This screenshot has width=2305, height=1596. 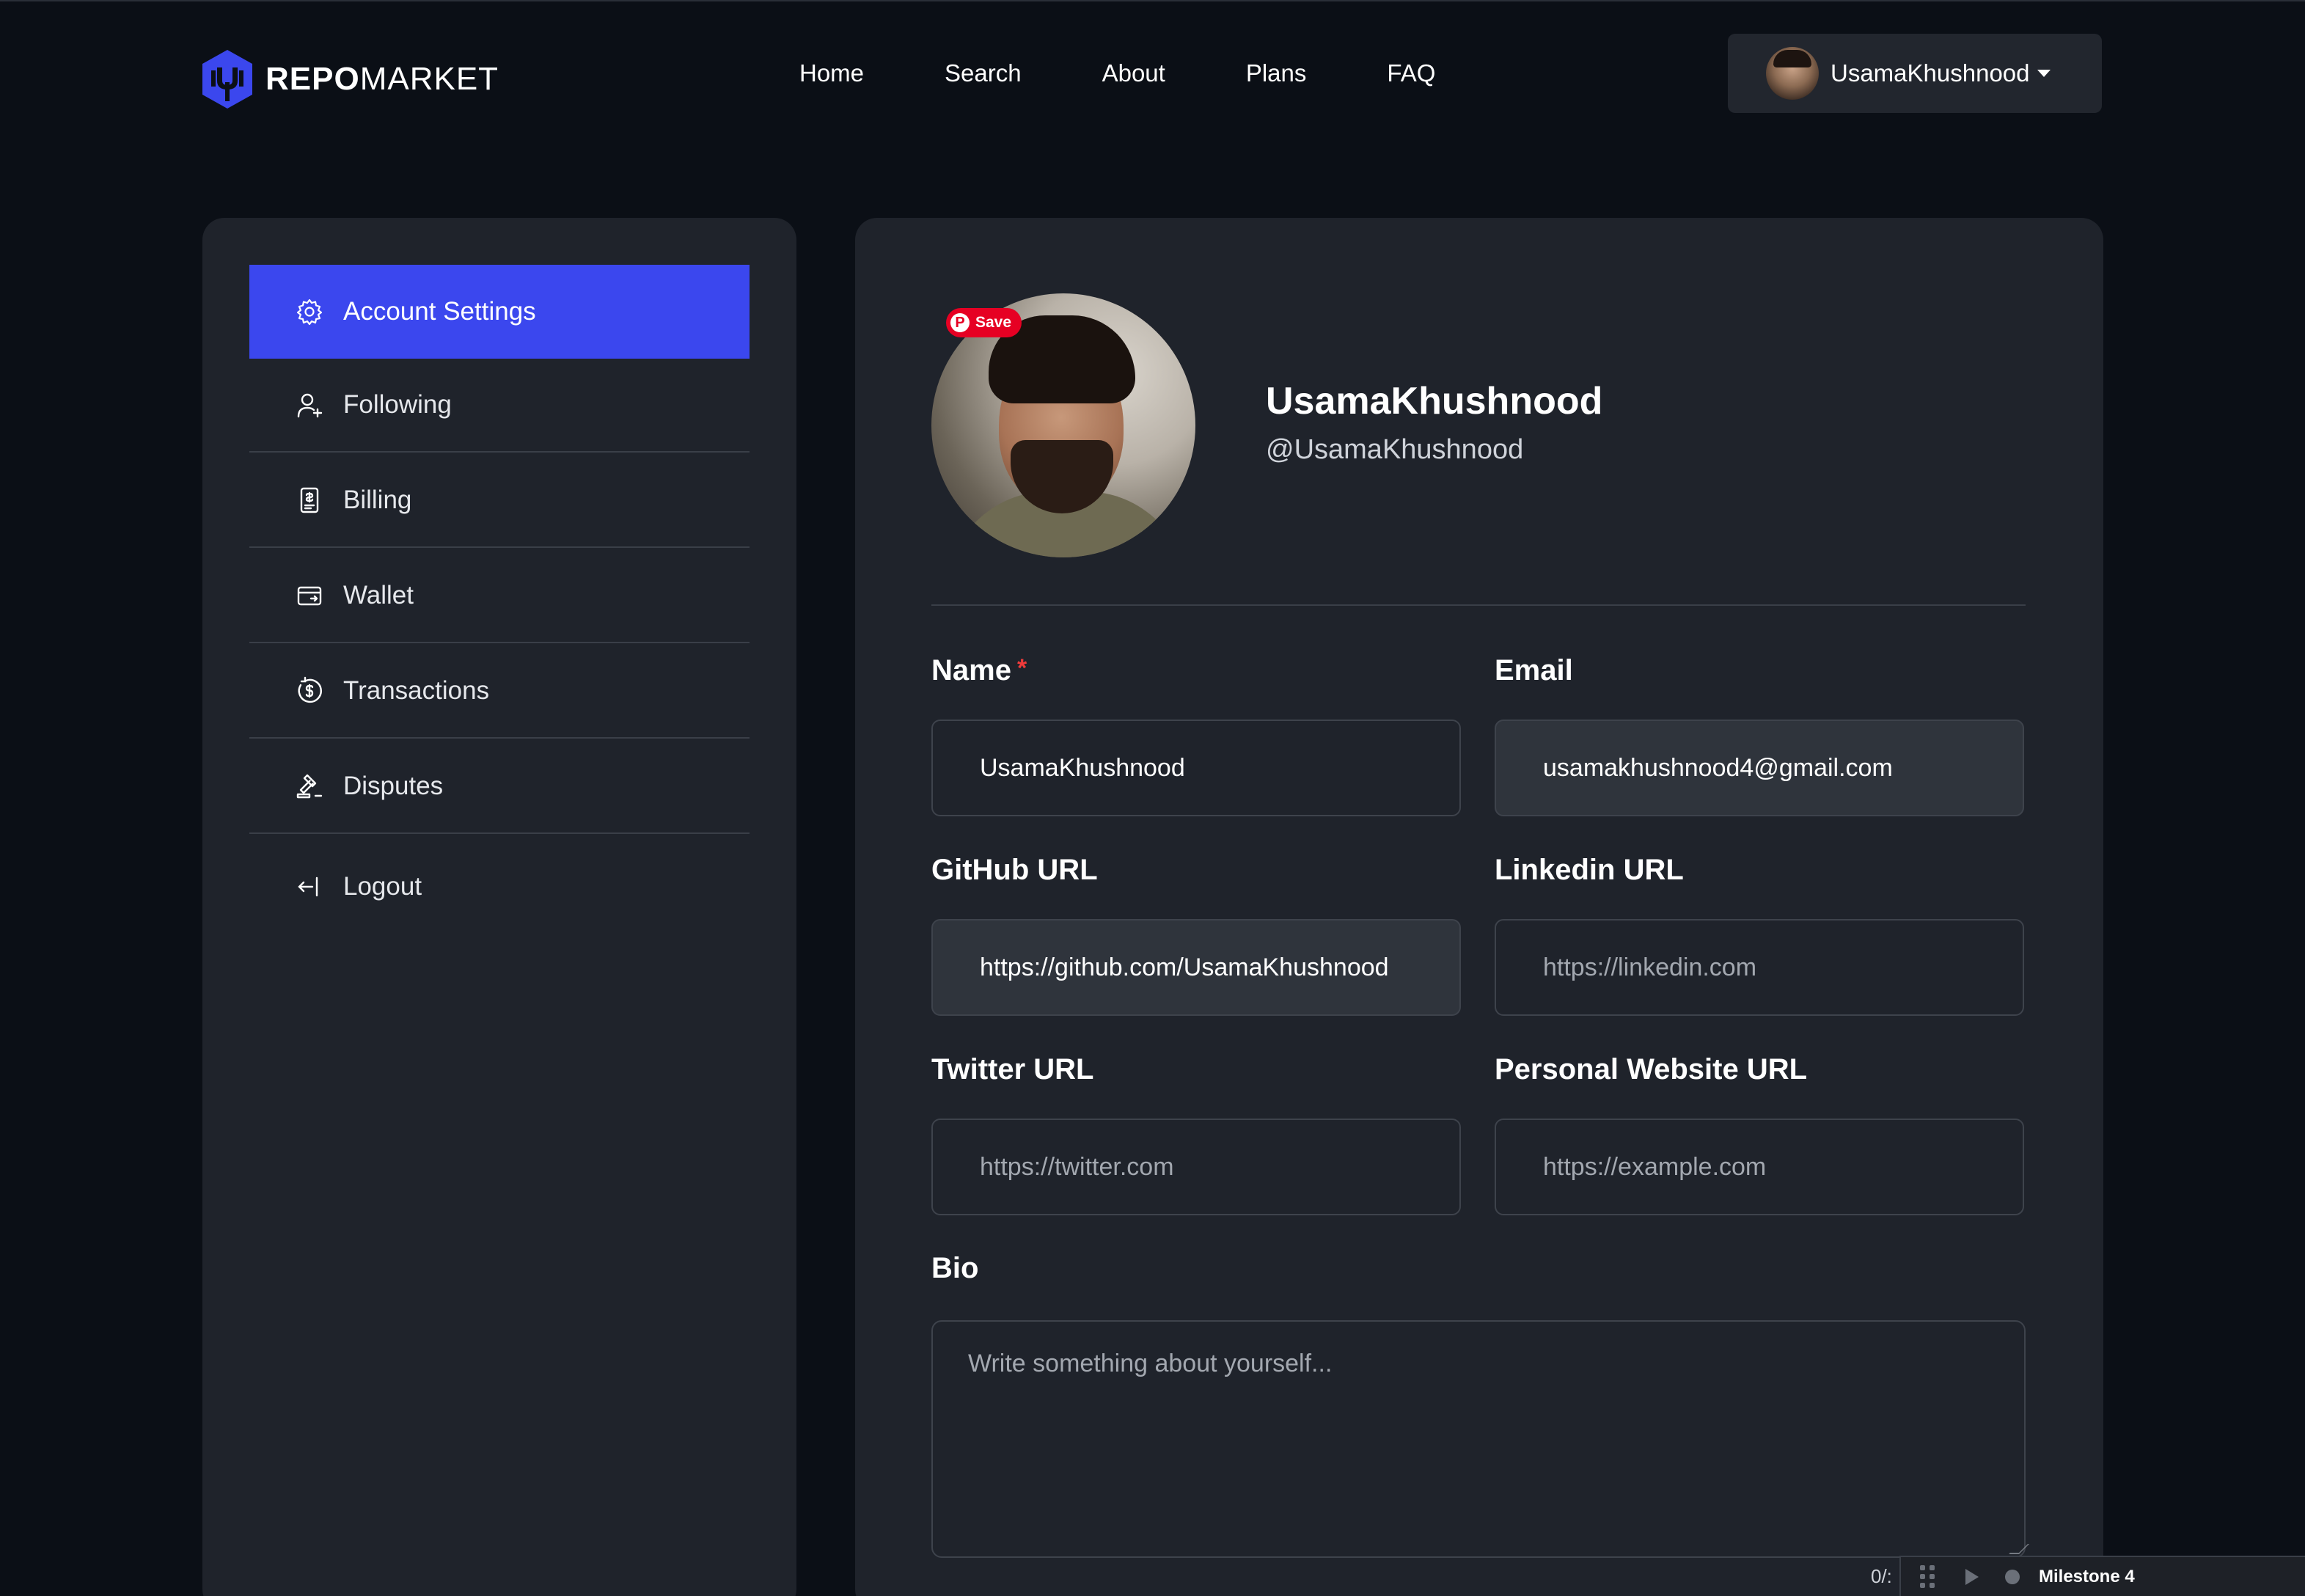 What do you see at coordinates (1760, 768) in the screenshot?
I see `email-field` at bounding box center [1760, 768].